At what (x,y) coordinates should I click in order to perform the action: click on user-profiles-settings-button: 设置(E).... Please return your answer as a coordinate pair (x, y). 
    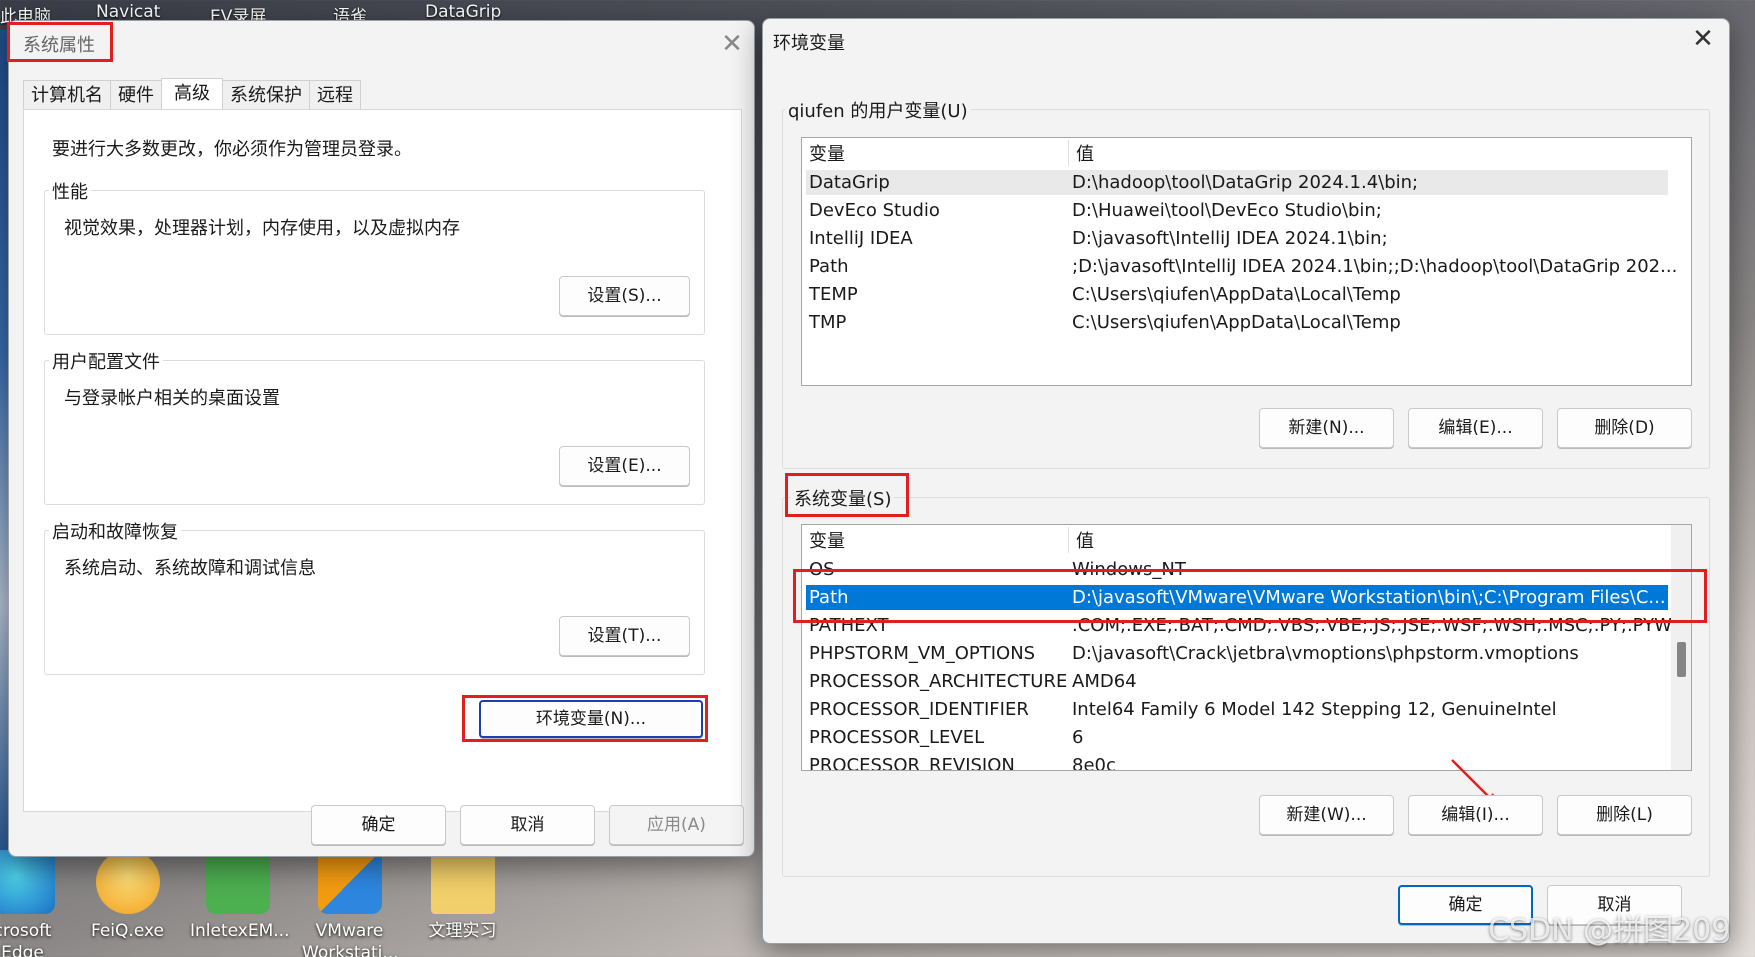
    Looking at the image, I should click on (624, 466).